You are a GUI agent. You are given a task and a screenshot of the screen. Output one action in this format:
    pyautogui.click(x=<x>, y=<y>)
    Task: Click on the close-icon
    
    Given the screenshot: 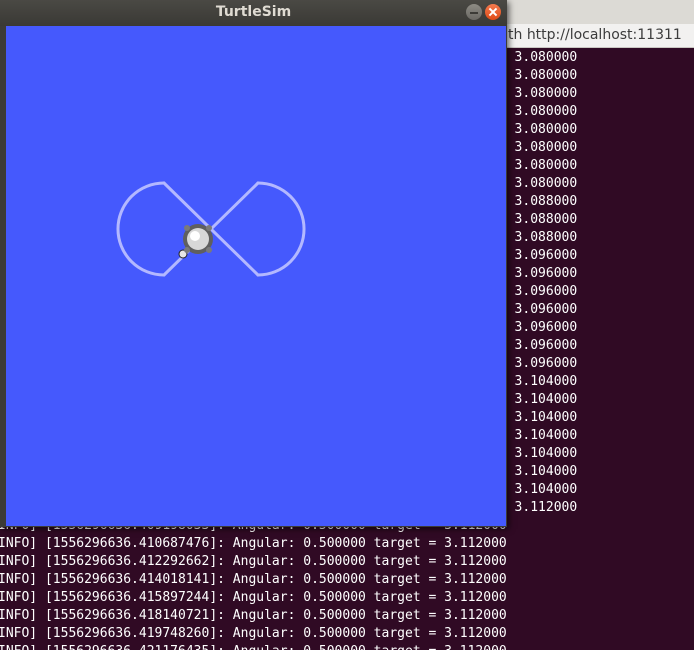 What is the action you would take?
    pyautogui.click(x=493, y=12)
    